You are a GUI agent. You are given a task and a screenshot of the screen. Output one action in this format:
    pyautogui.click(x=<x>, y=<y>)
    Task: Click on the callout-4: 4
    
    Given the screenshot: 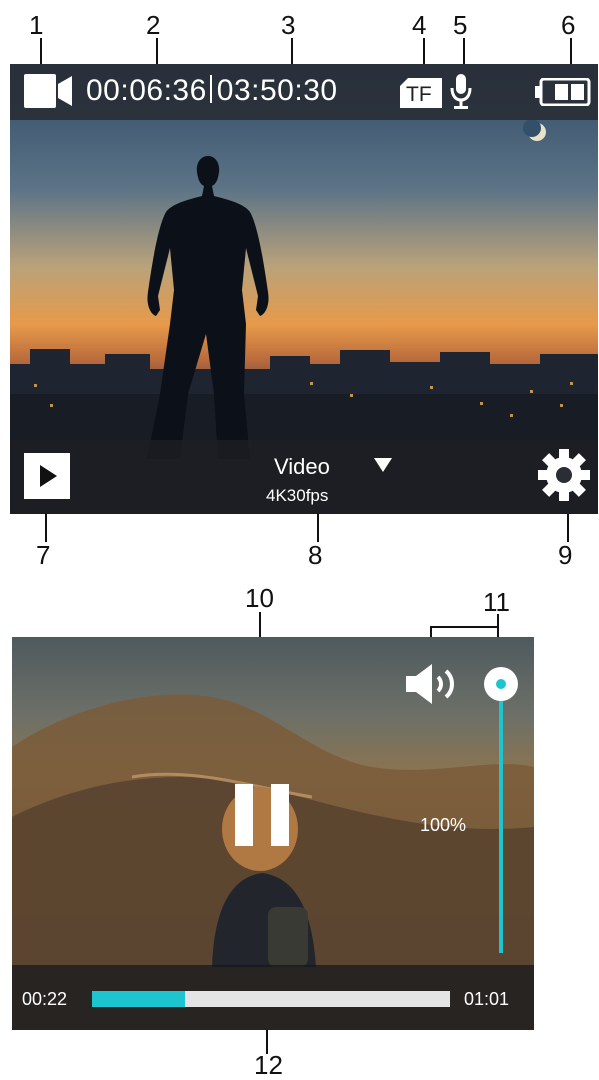 What is the action you would take?
    pyautogui.click(x=419, y=25)
    